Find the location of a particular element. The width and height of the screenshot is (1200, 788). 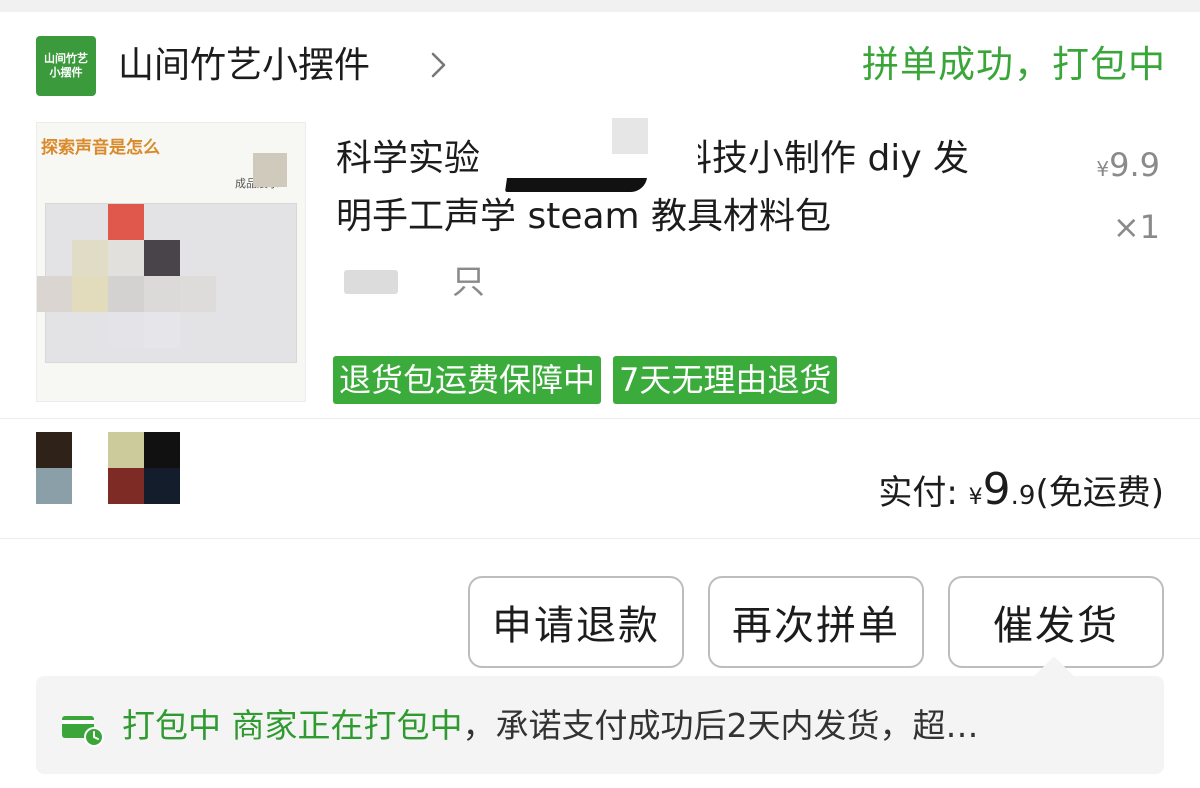

notice-highlight: 商家正在打包中 is located at coordinates (347, 725).